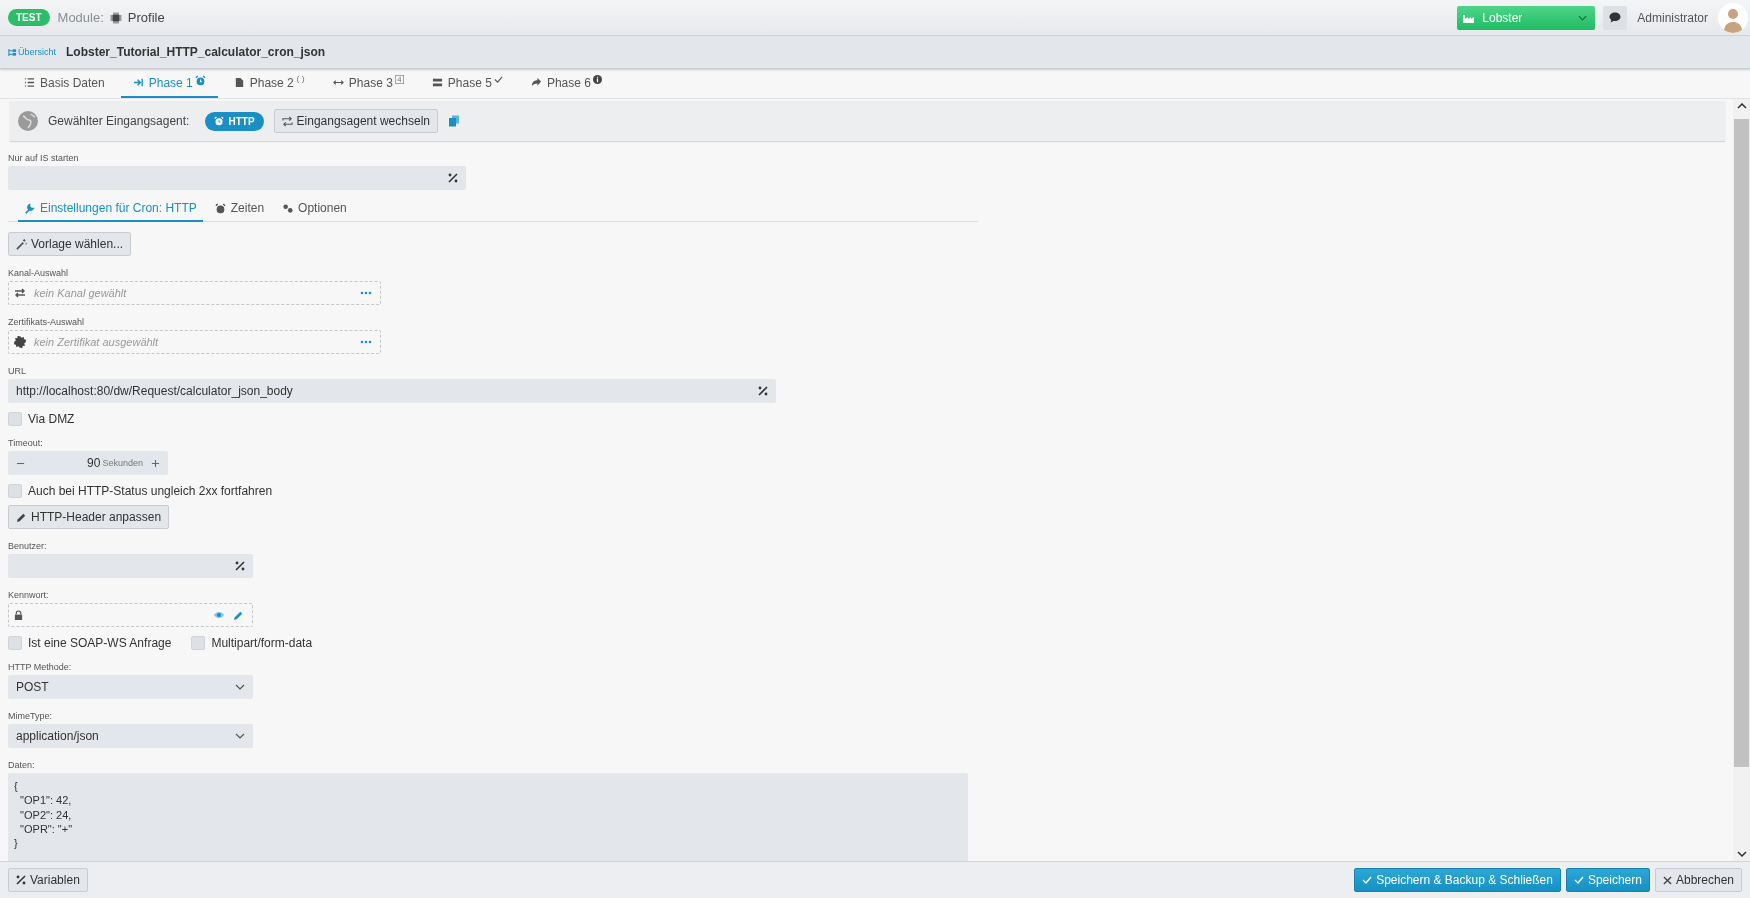  I want to click on is-start-field, so click(237, 178).